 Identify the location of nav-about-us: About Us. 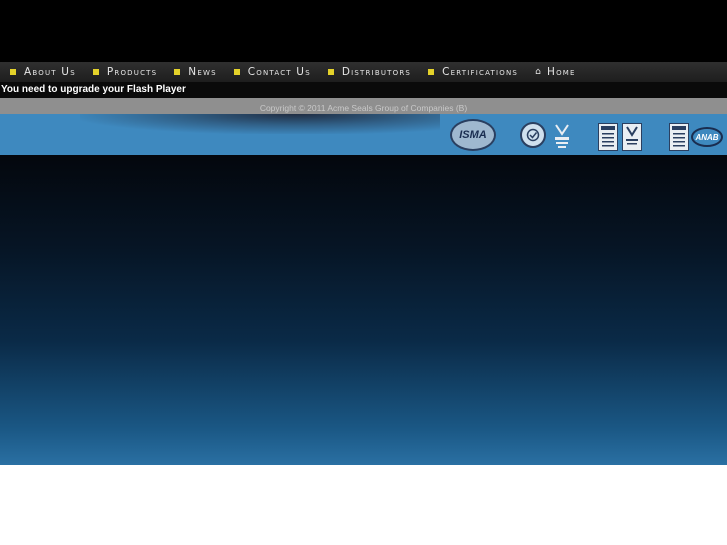
(43, 72).